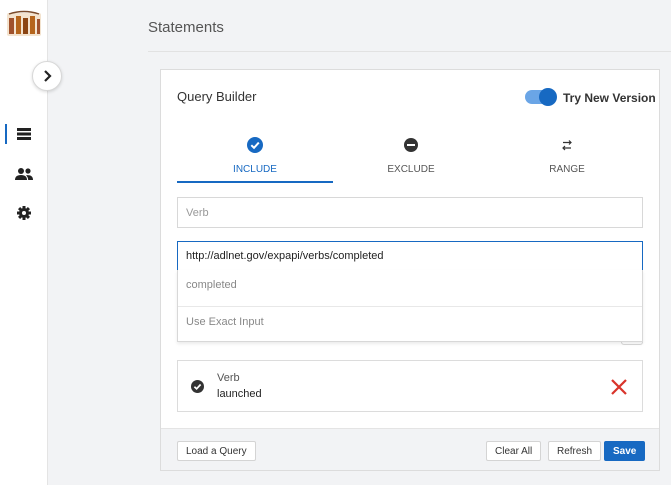  I want to click on list-icon, so click(24, 134).